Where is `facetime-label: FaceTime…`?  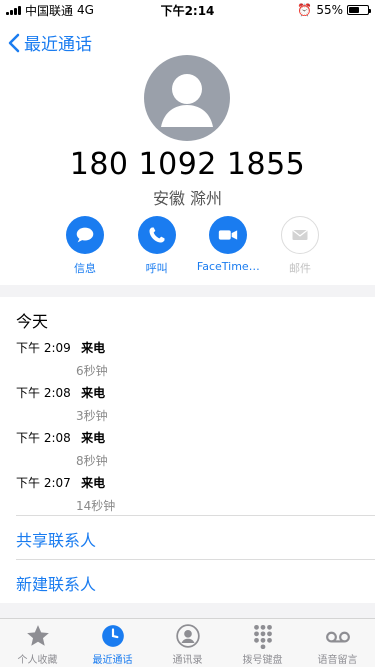 facetime-label: FaceTime… is located at coordinates (228, 266).